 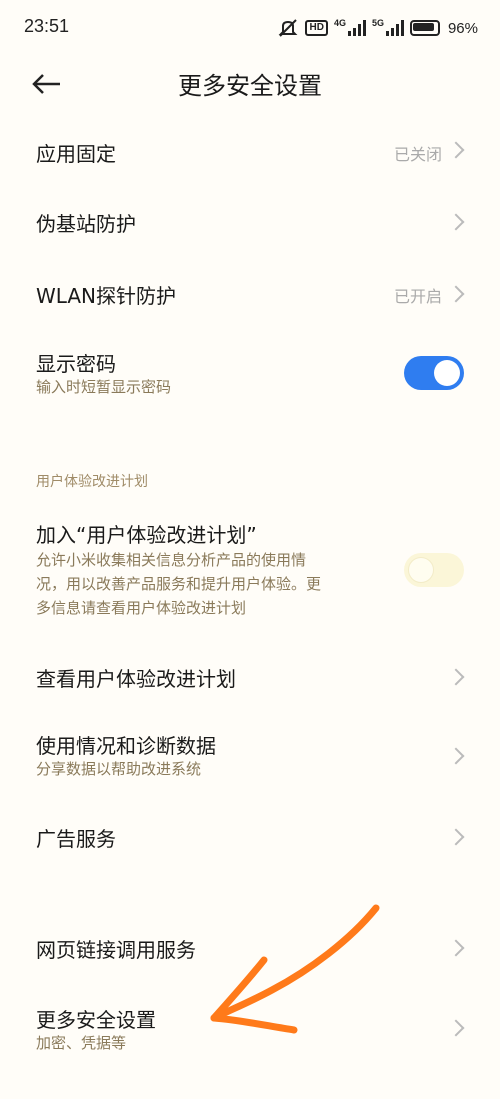 I want to click on usage-diagnostics-subtitle: 分享数据以帮助改进系统, so click(x=119, y=769).